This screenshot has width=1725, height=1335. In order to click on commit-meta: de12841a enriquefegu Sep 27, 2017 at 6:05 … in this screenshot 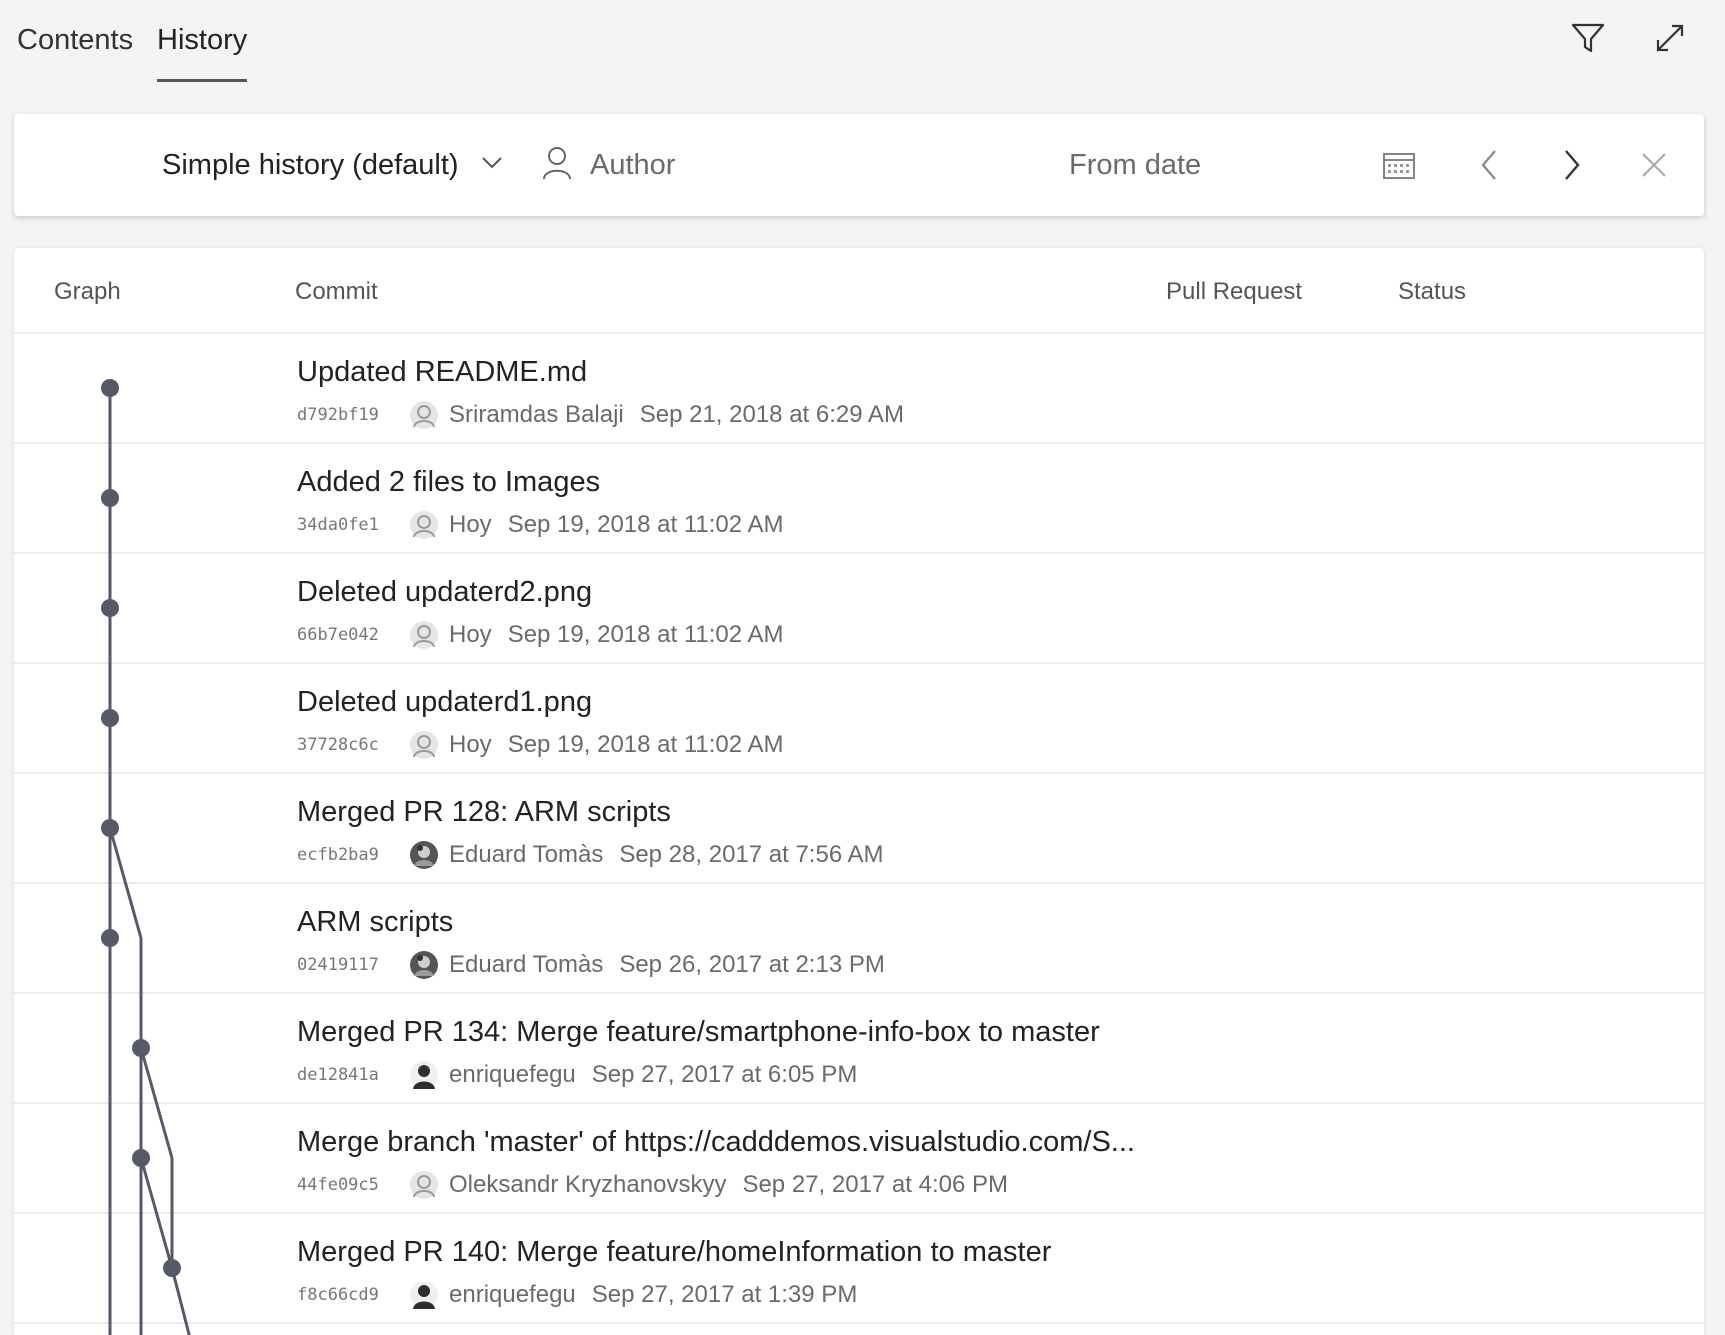, I will do `click(577, 1075)`.